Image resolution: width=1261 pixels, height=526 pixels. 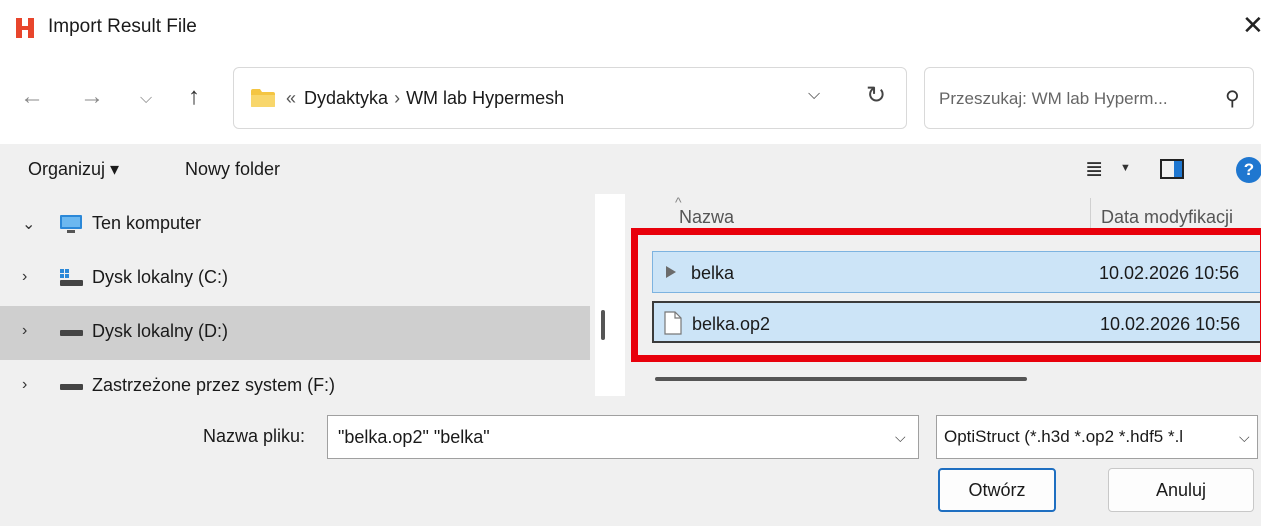 What do you see at coordinates (263, 98) in the screenshot?
I see `folder-icon` at bounding box center [263, 98].